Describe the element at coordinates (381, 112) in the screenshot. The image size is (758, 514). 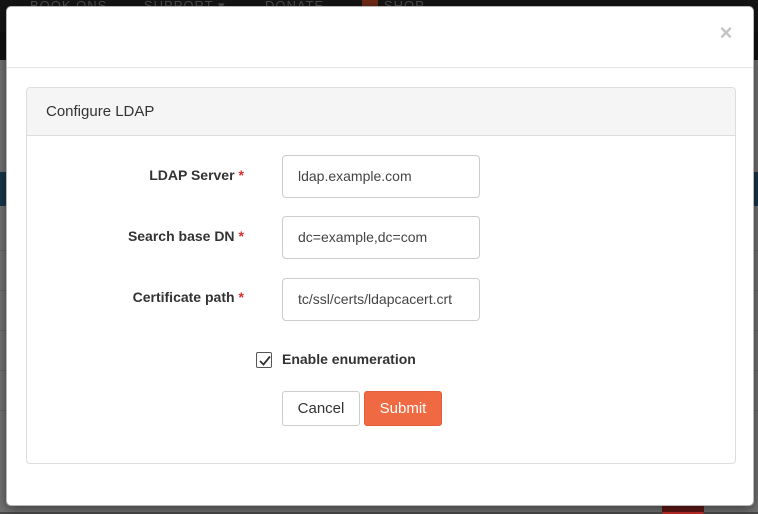
I see `panel-heading: Configure LDAP` at that location.